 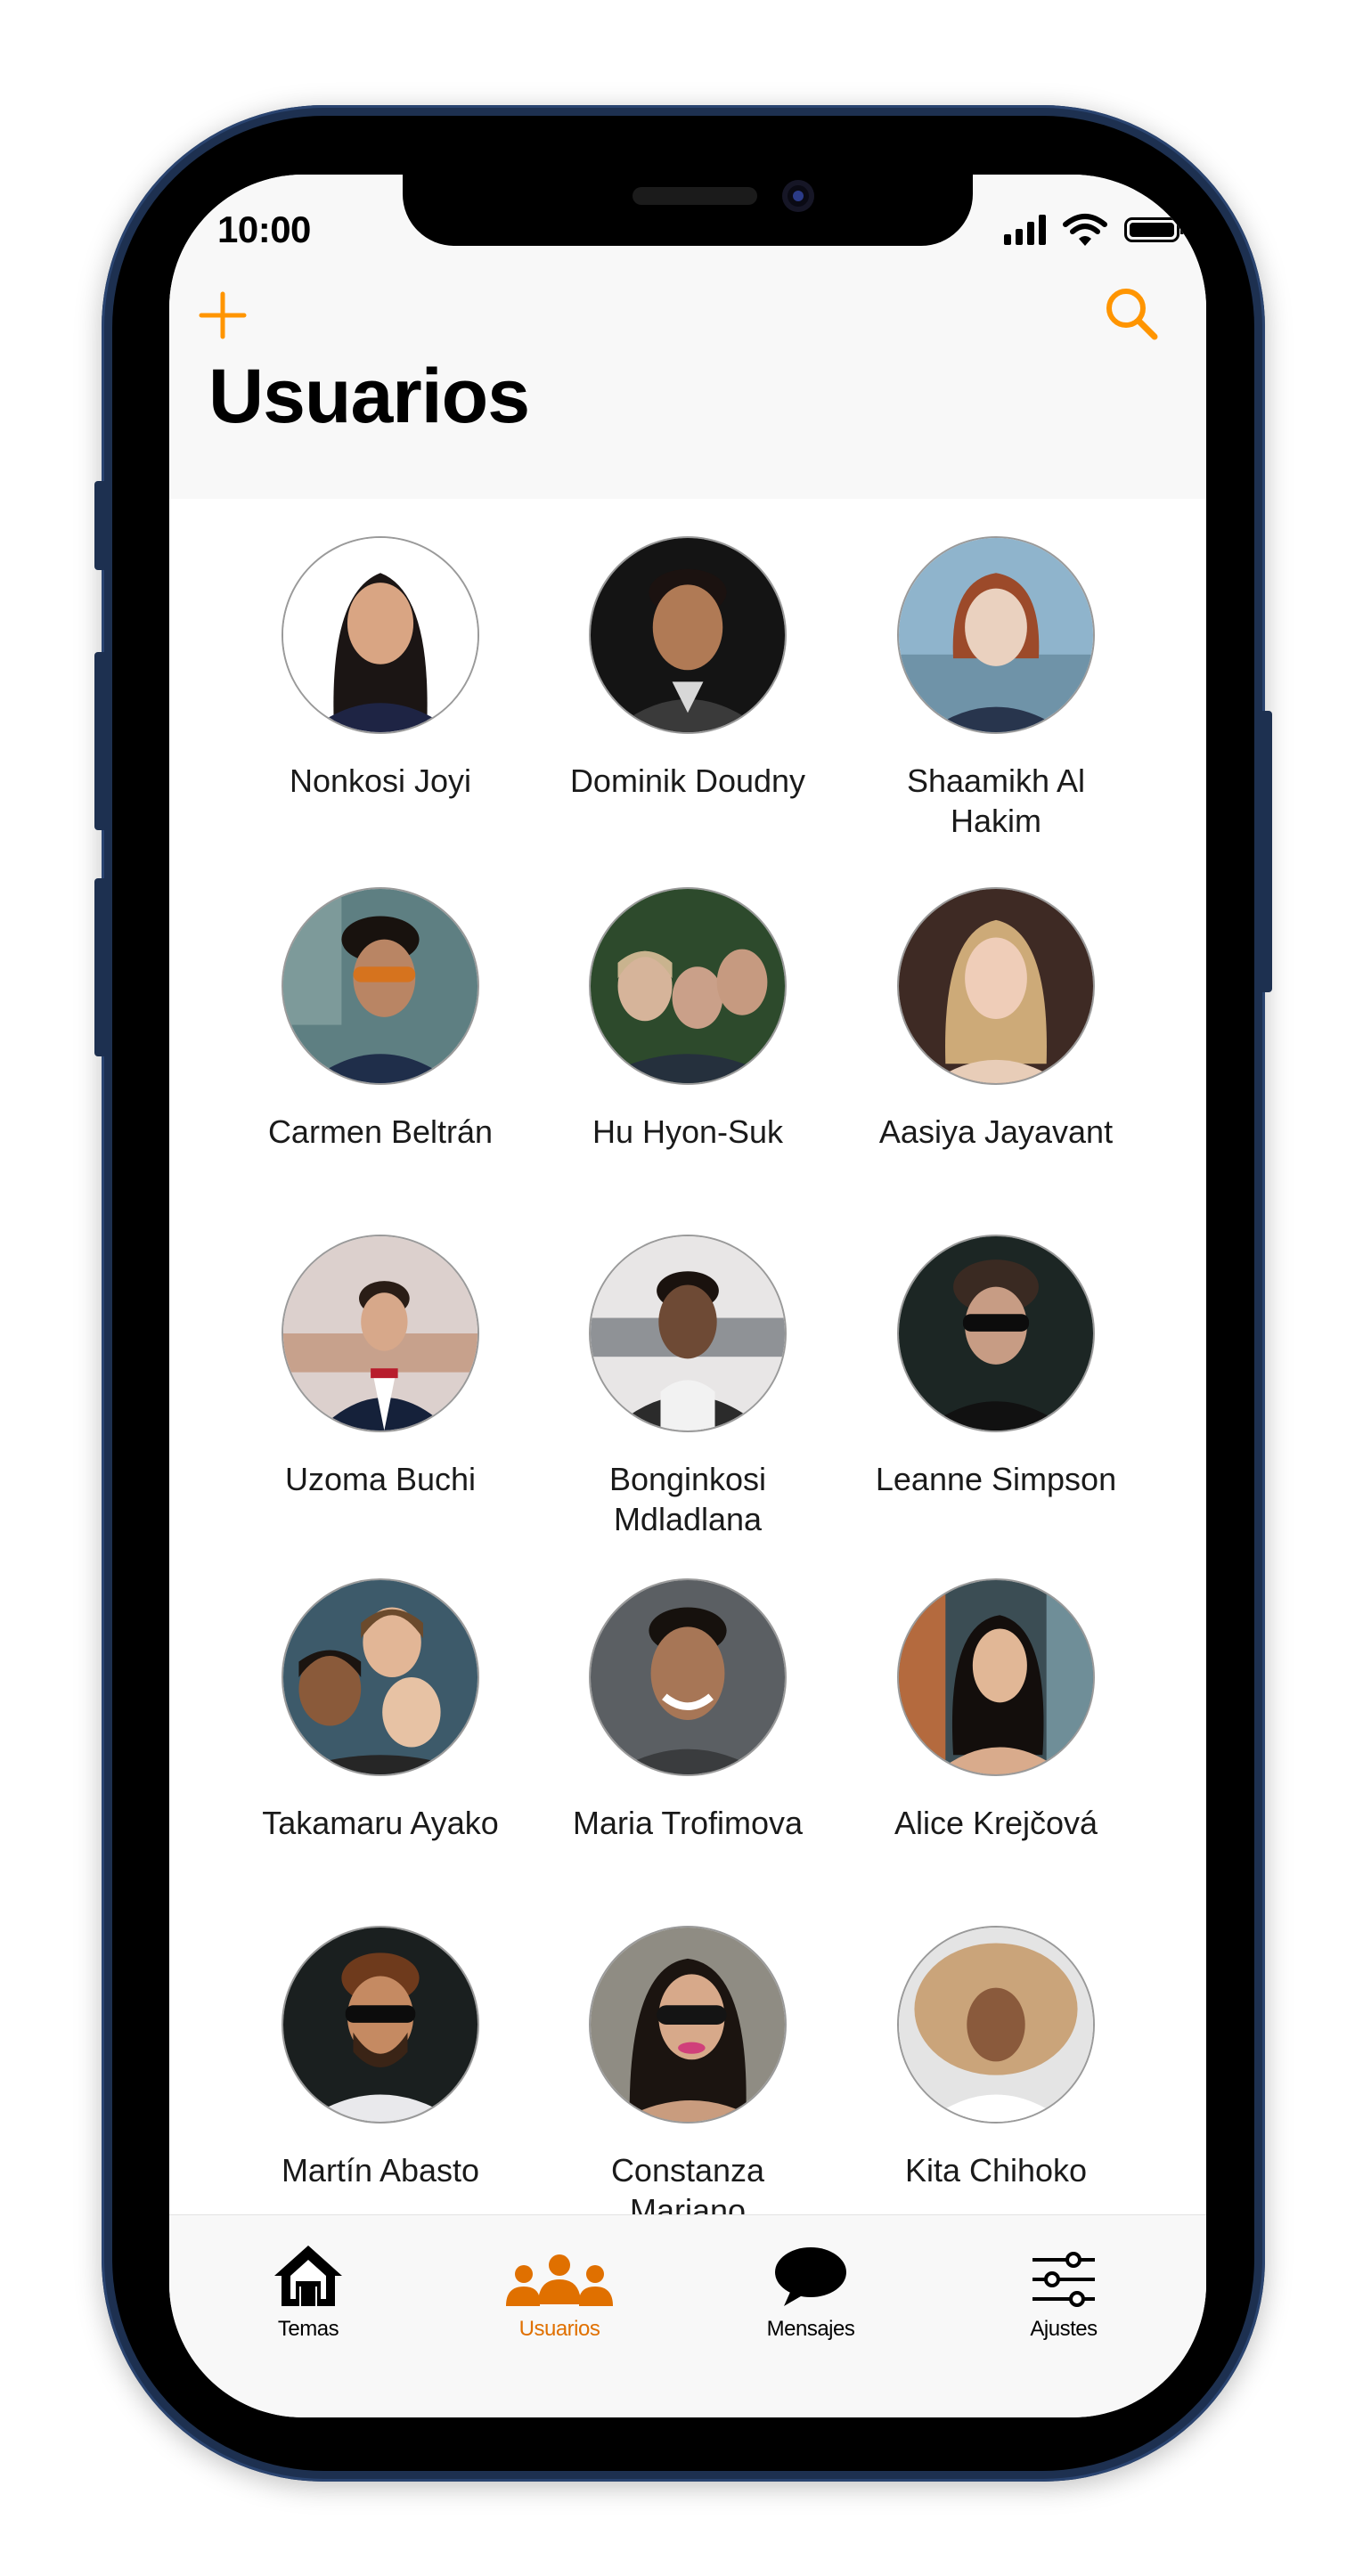 I want to click on tab-bar: Temas Usuarios Mensajes Ajustes, so click(x=688, y=2316).